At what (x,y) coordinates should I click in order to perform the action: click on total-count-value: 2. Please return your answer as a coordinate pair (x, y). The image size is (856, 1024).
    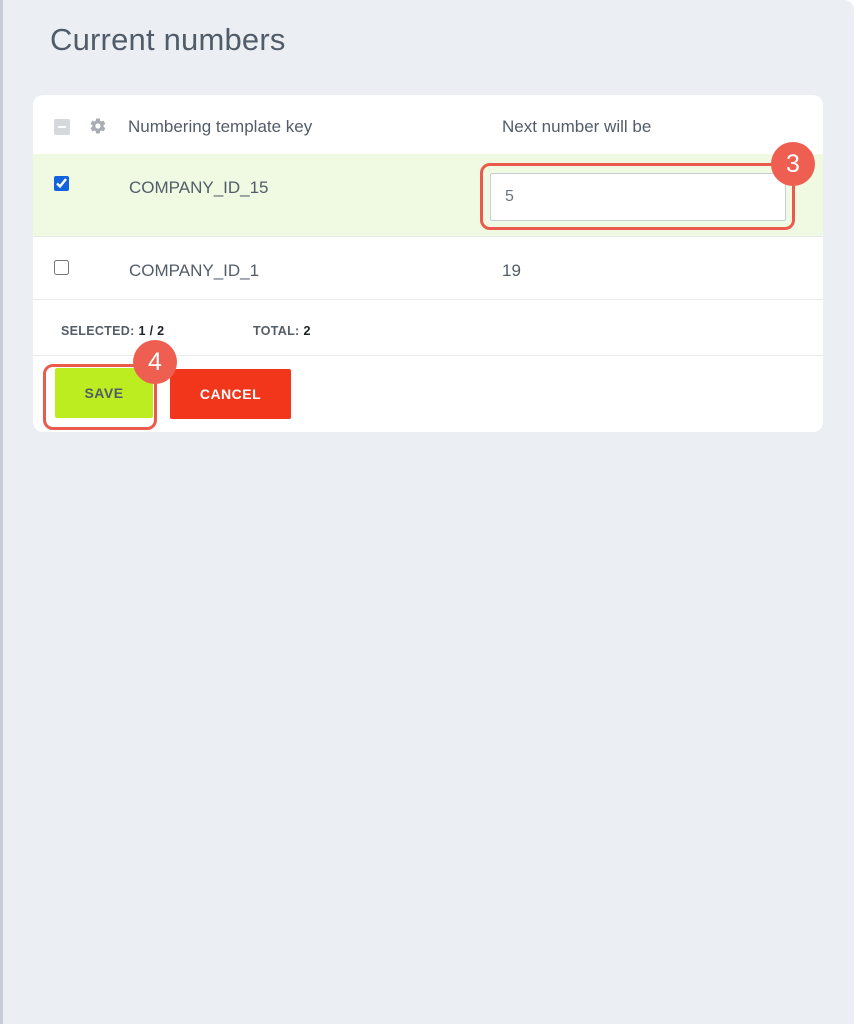
    Looking at the image, I should click on (307, 331).